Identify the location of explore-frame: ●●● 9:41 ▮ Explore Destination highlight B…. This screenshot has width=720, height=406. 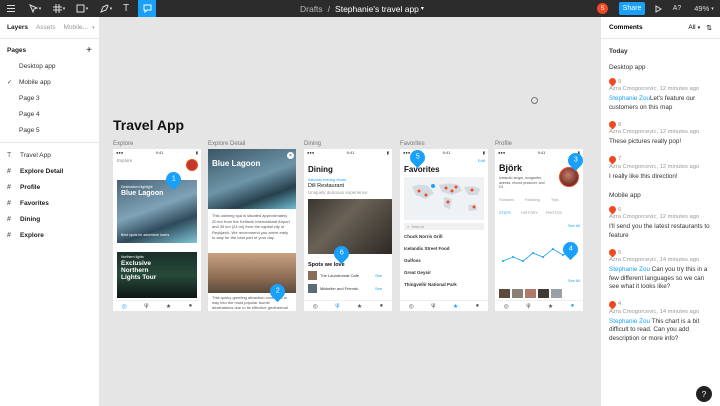
(157, 230).